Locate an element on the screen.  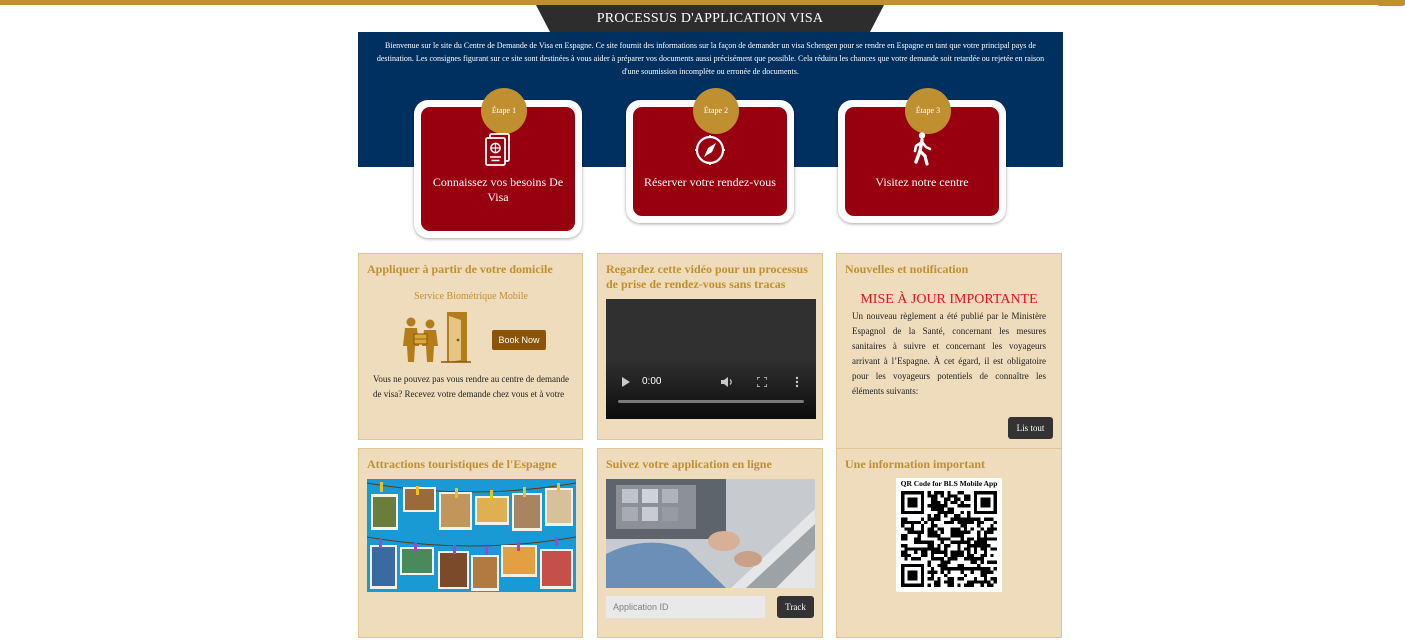
more-options-icon is located at coordinates (797, 382).